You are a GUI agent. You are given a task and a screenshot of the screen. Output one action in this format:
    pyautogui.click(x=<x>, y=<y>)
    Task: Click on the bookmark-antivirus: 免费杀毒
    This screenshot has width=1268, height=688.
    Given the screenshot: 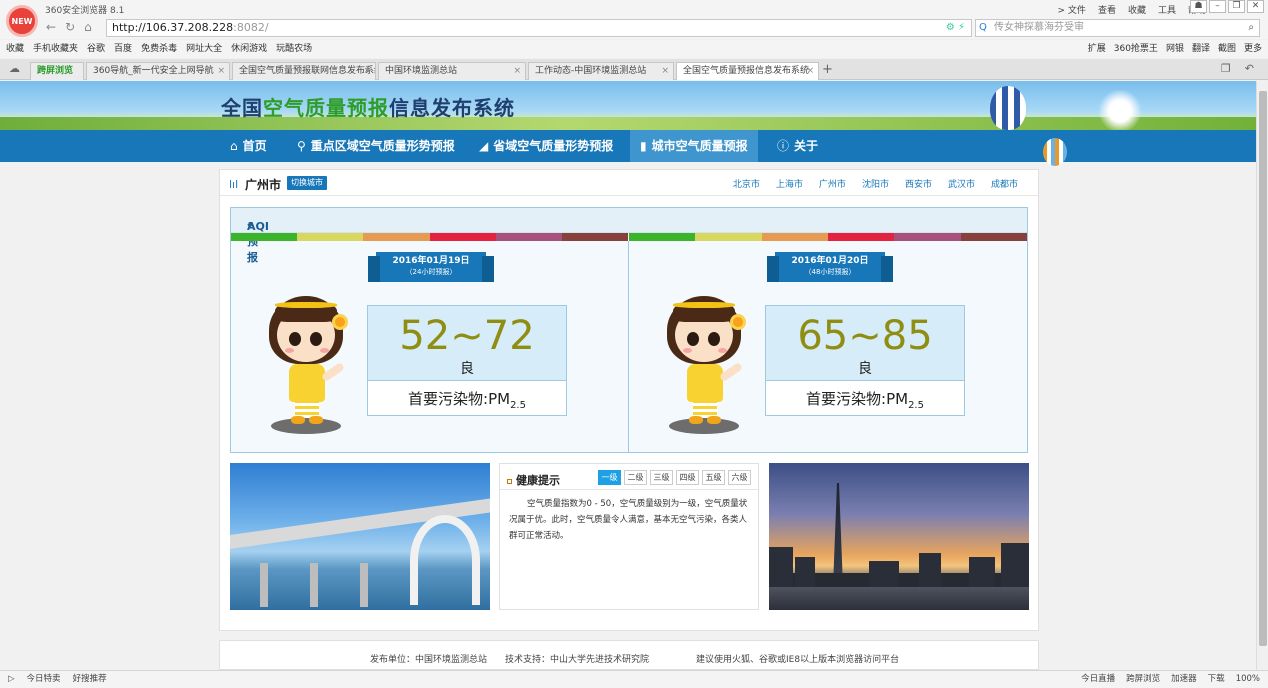 What is the action you would take?
    pyautogui.click(x=159, y=49)
    